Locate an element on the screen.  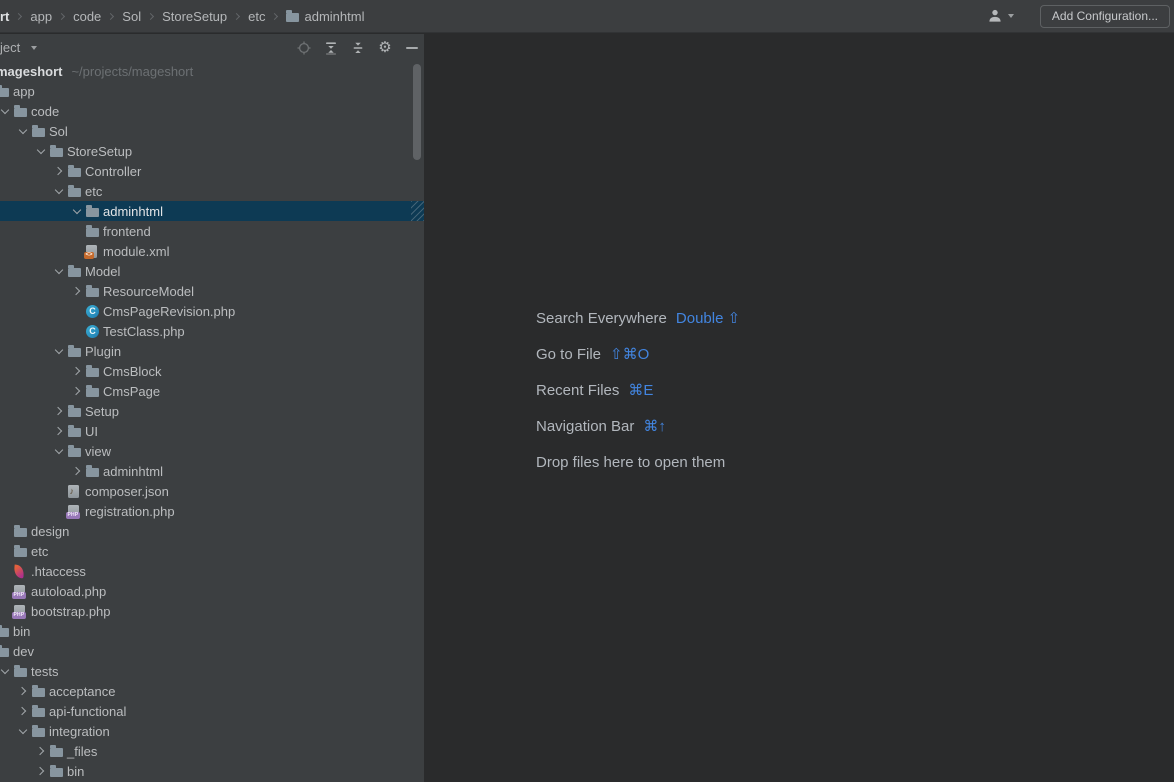
tree-item-acceptance: acceptance is located at coordinates (212, 691).